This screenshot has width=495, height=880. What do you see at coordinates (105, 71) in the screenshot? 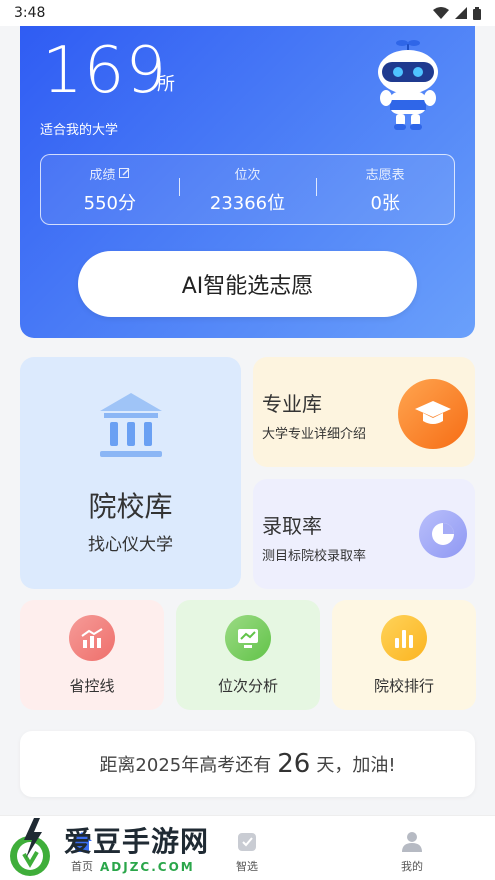
I see `matching-university-count: 169` at bounding box center [105, 71].